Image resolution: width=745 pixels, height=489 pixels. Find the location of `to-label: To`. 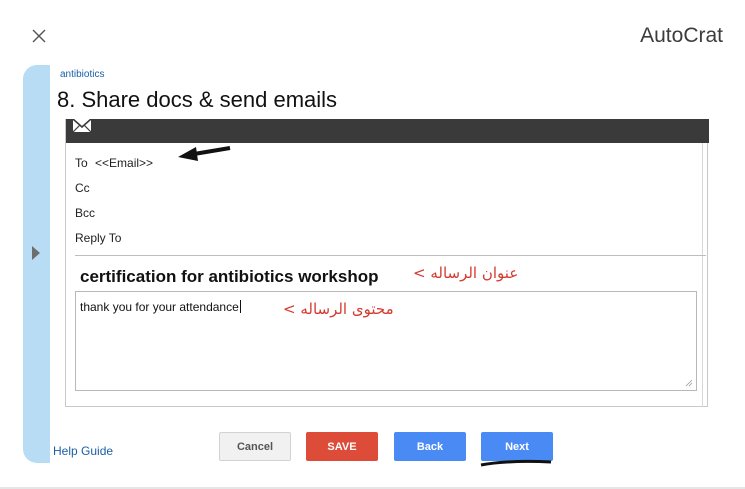

to-label: To is located at coordinates (81, 163).